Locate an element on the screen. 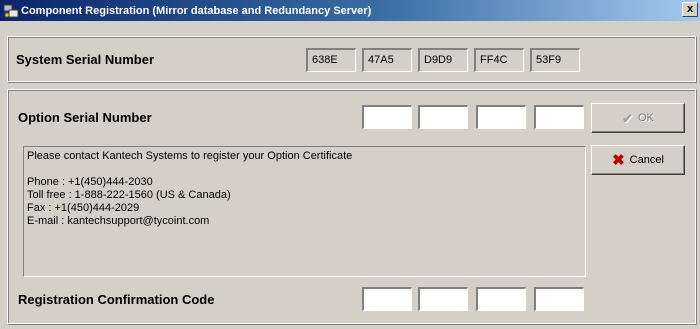 The width and height of the screenshot is (700, 329). system-serial-part-3: D9D9 is located at coordinates (443, 60).